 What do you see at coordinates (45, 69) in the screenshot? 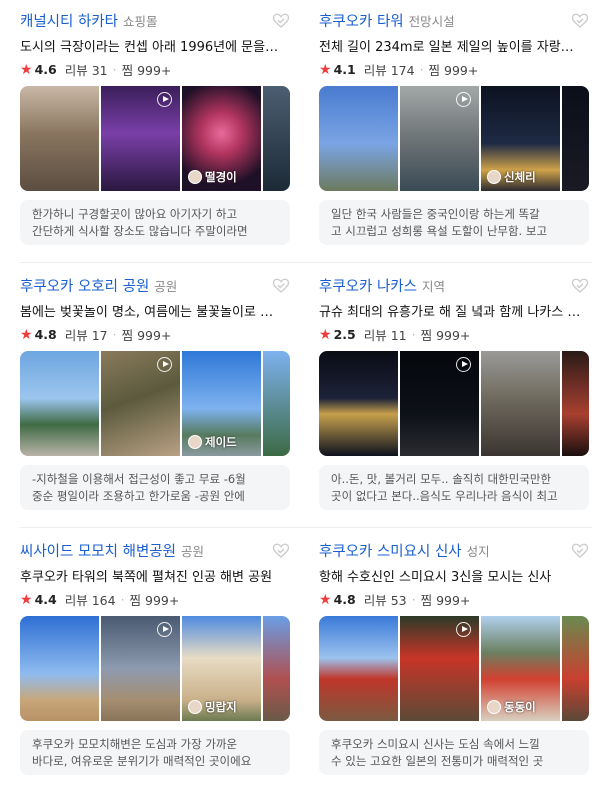
I see `rating-value: 4.6` at bounding box center [45, 69].